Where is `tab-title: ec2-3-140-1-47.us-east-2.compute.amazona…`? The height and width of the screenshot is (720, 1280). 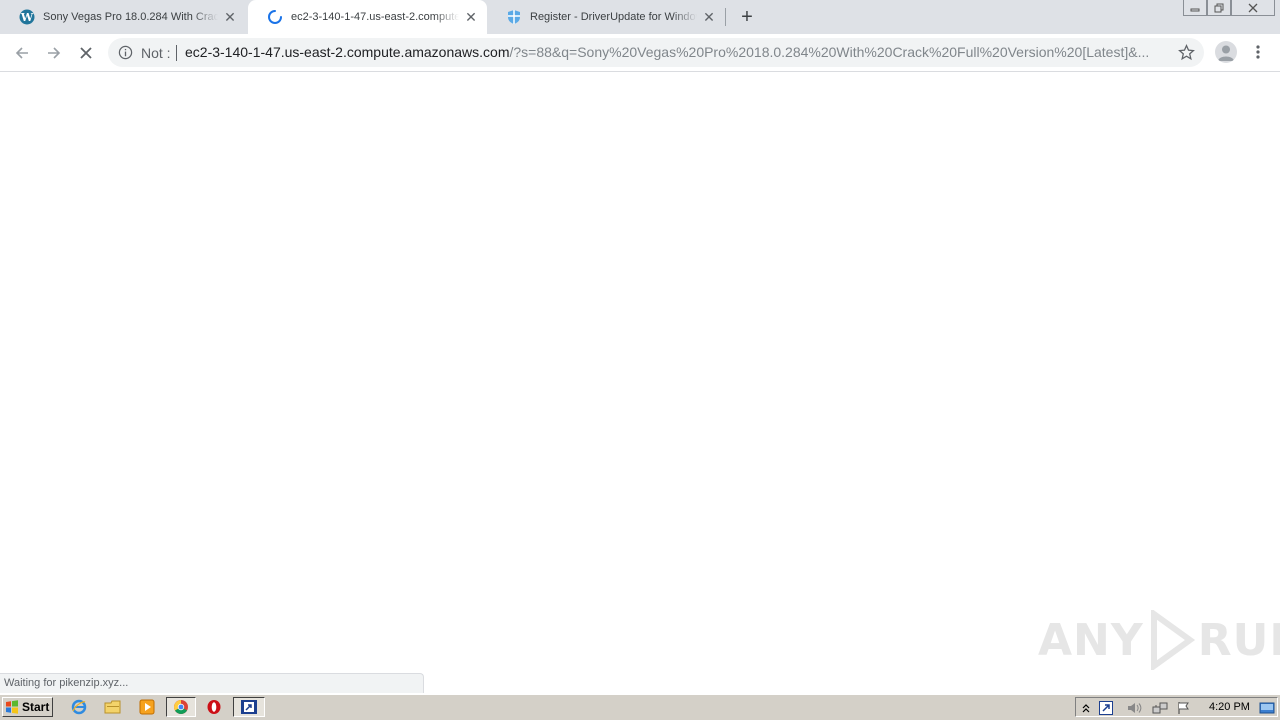 tab-title: ec2-3-140-1-47.us-east-2.compute.amazona… is located at coordinates (375, 17).